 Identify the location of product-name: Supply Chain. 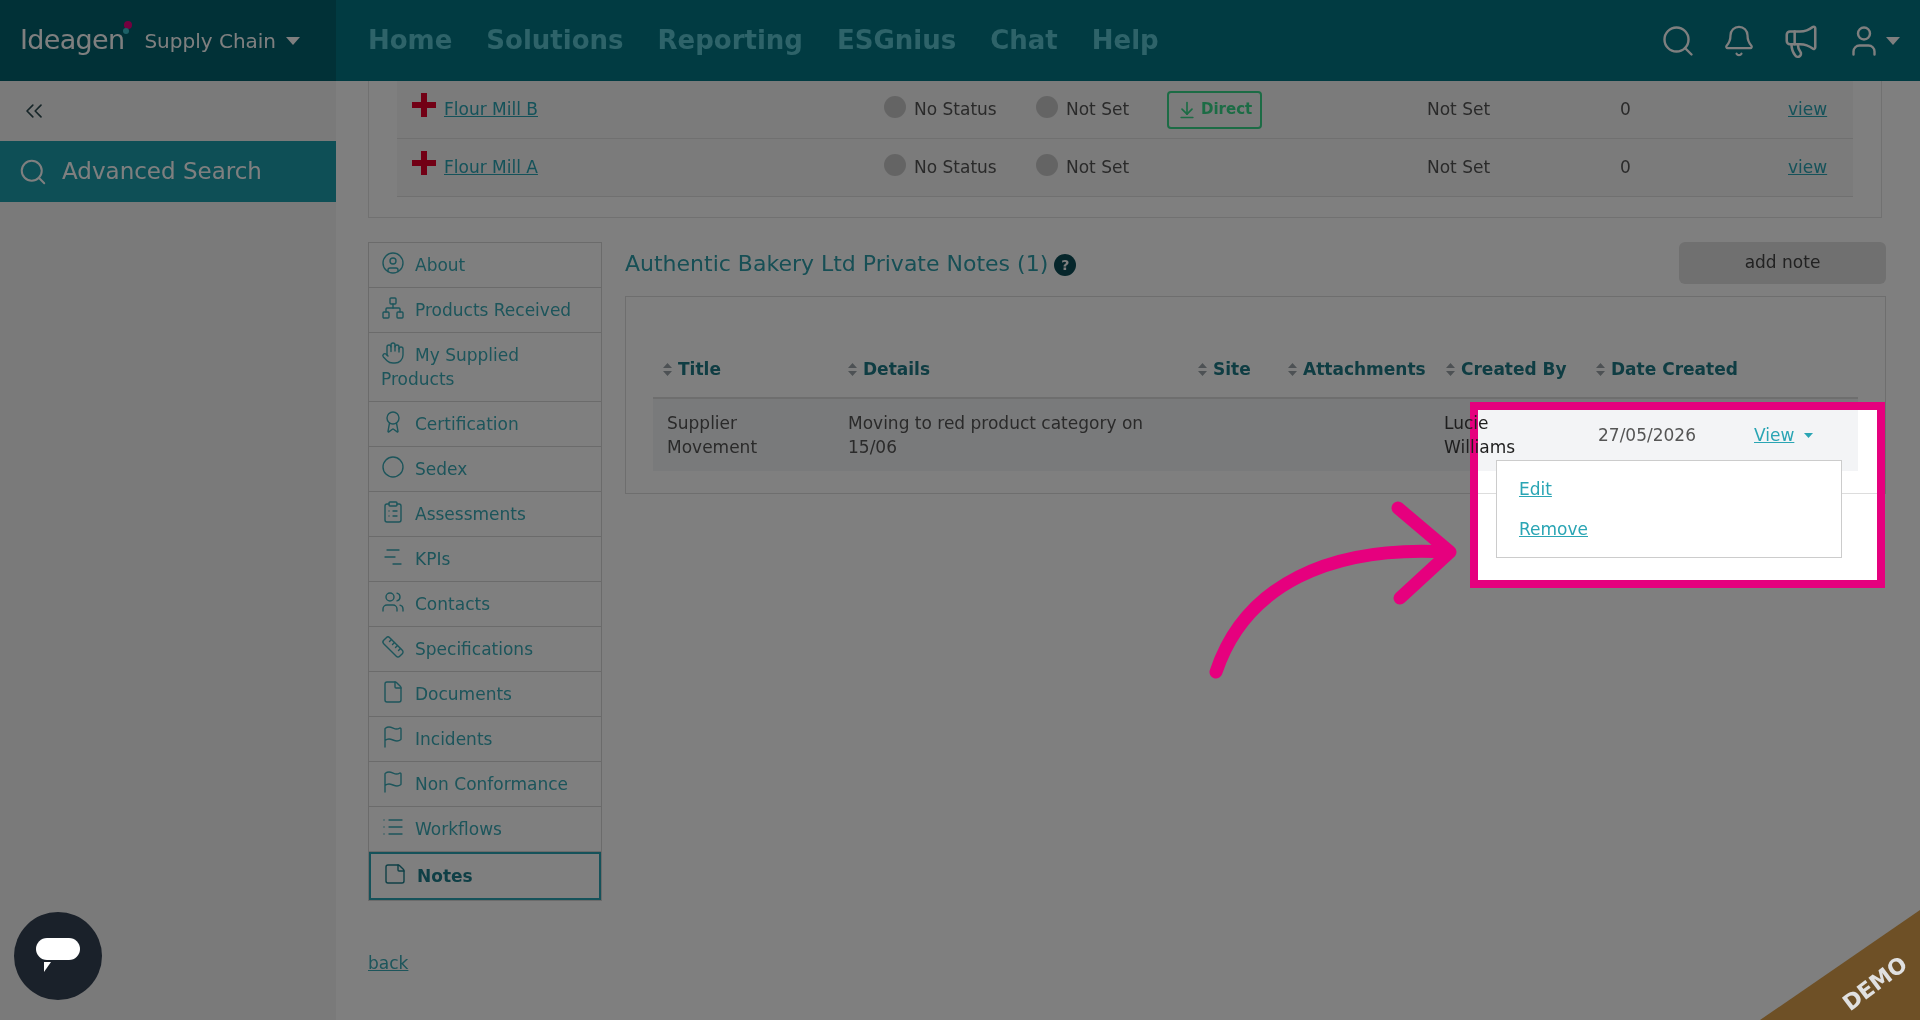
(210, 40).